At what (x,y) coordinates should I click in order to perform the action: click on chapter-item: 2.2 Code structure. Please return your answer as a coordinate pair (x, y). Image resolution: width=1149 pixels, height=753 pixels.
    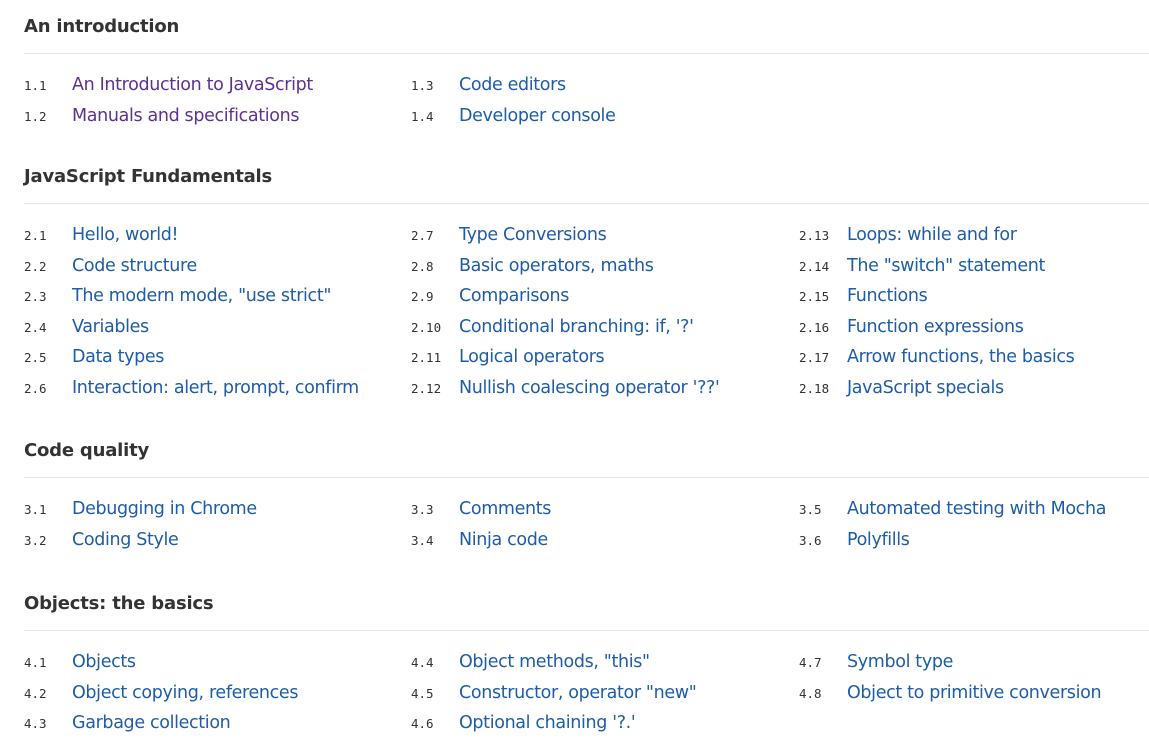
    Looking at the image, I should click on (217, 271).